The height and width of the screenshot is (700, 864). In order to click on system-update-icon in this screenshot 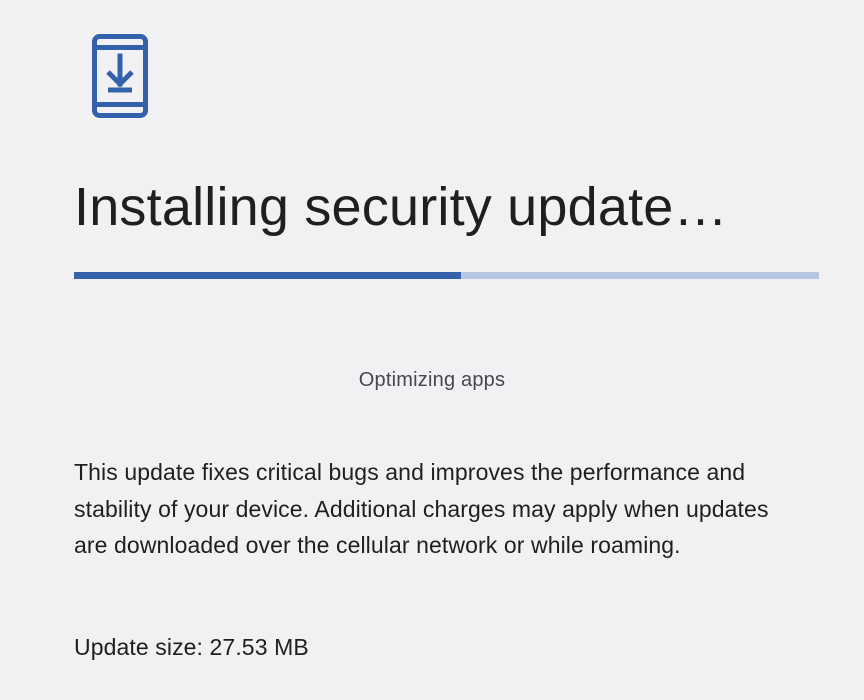, I will do `click(120, 76)`.